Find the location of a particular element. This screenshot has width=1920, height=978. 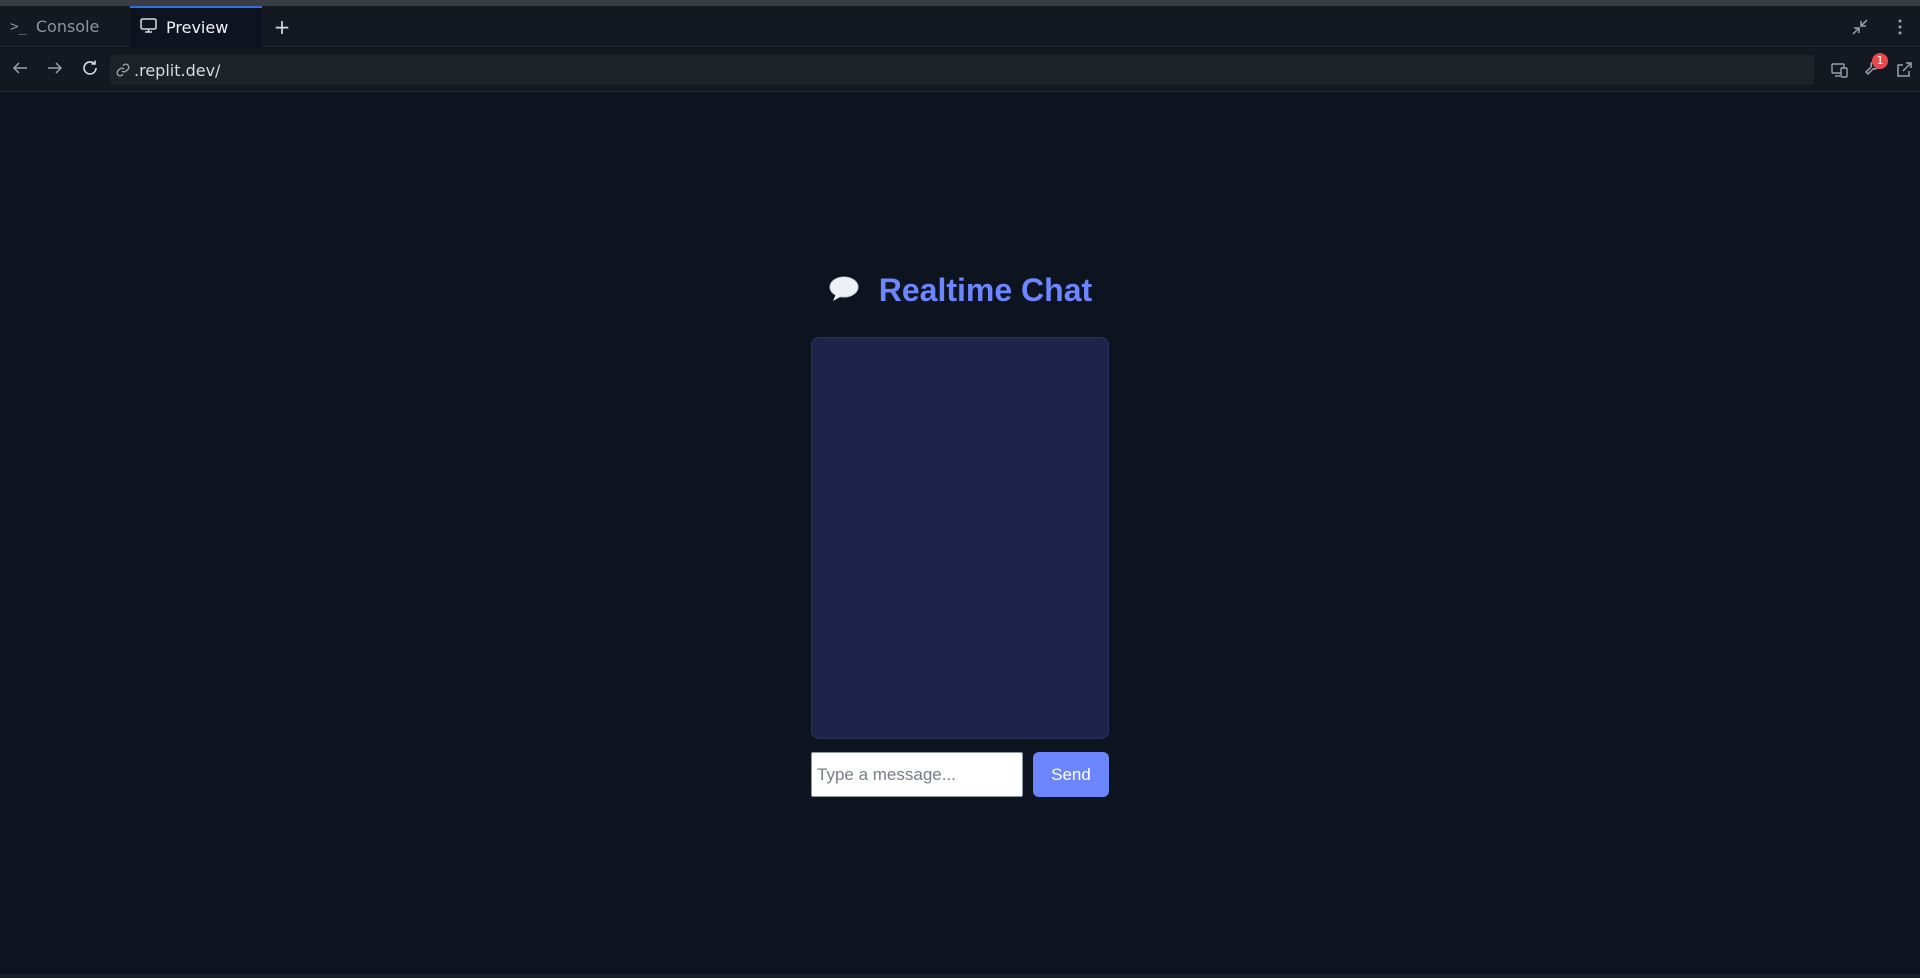

notification-badge: 1 is located at coordinates (1880, 61).